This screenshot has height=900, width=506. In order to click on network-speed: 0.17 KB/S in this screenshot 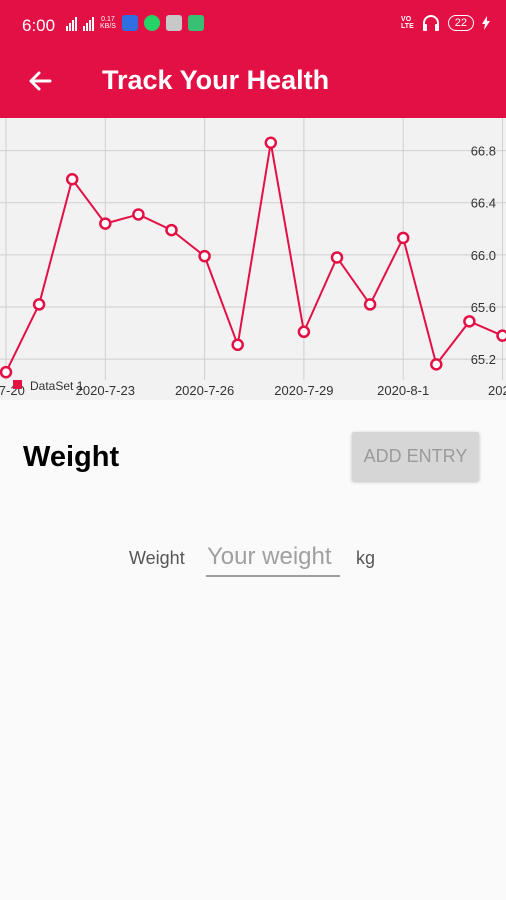, I will do `click(108, 23)`.